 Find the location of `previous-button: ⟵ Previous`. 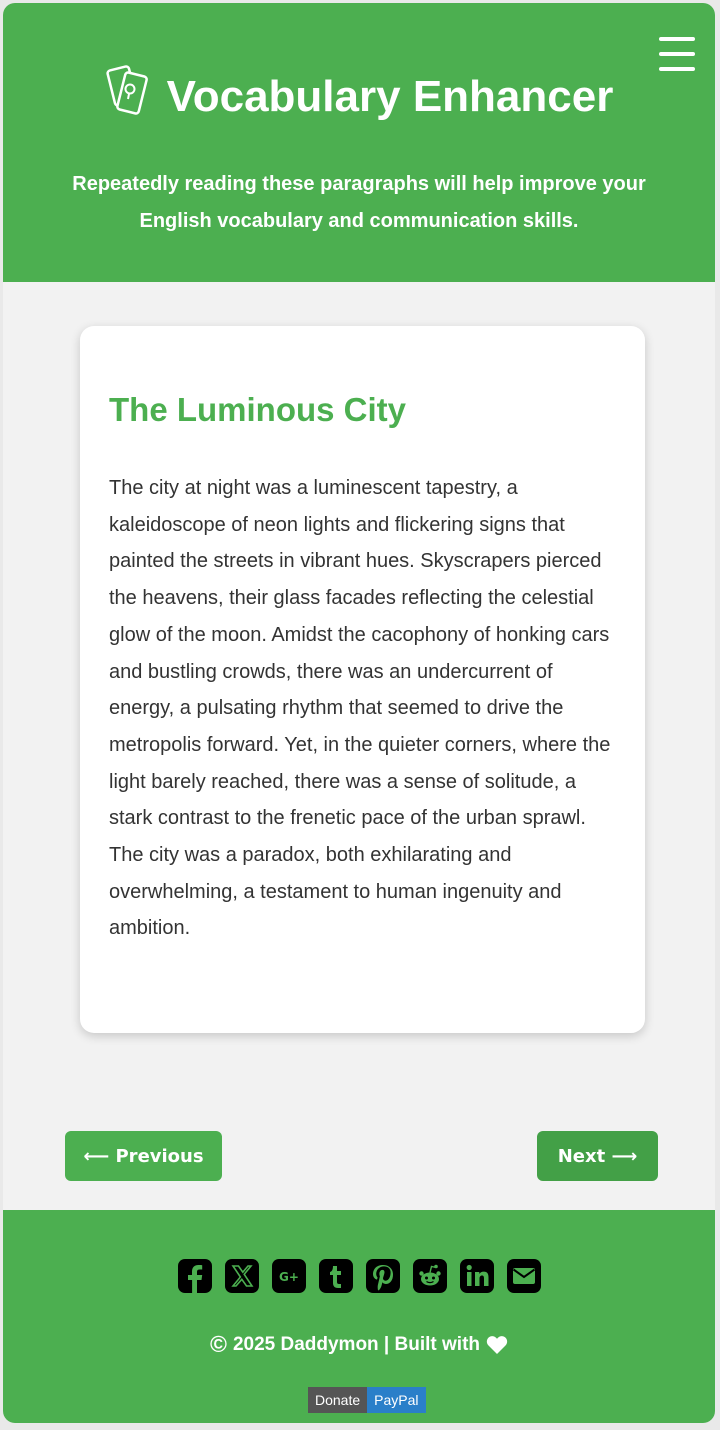

previous-button: ⟵ Previous is located at coordinates (143, 1156).